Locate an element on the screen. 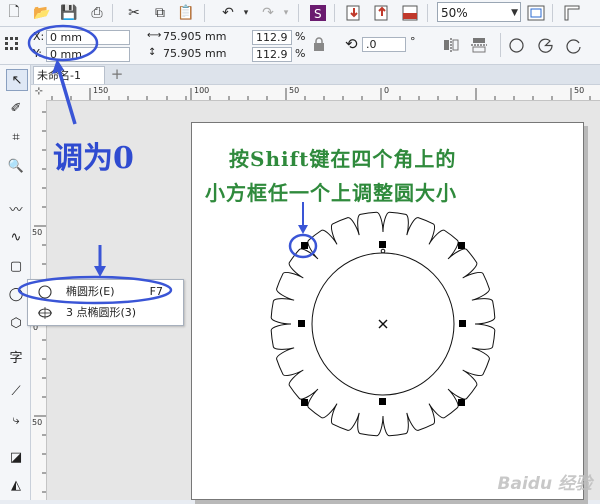 The height and width of the screenshot is (504, 600). ellipse-menu-highlight-ring is located at coordinates (95, 290).